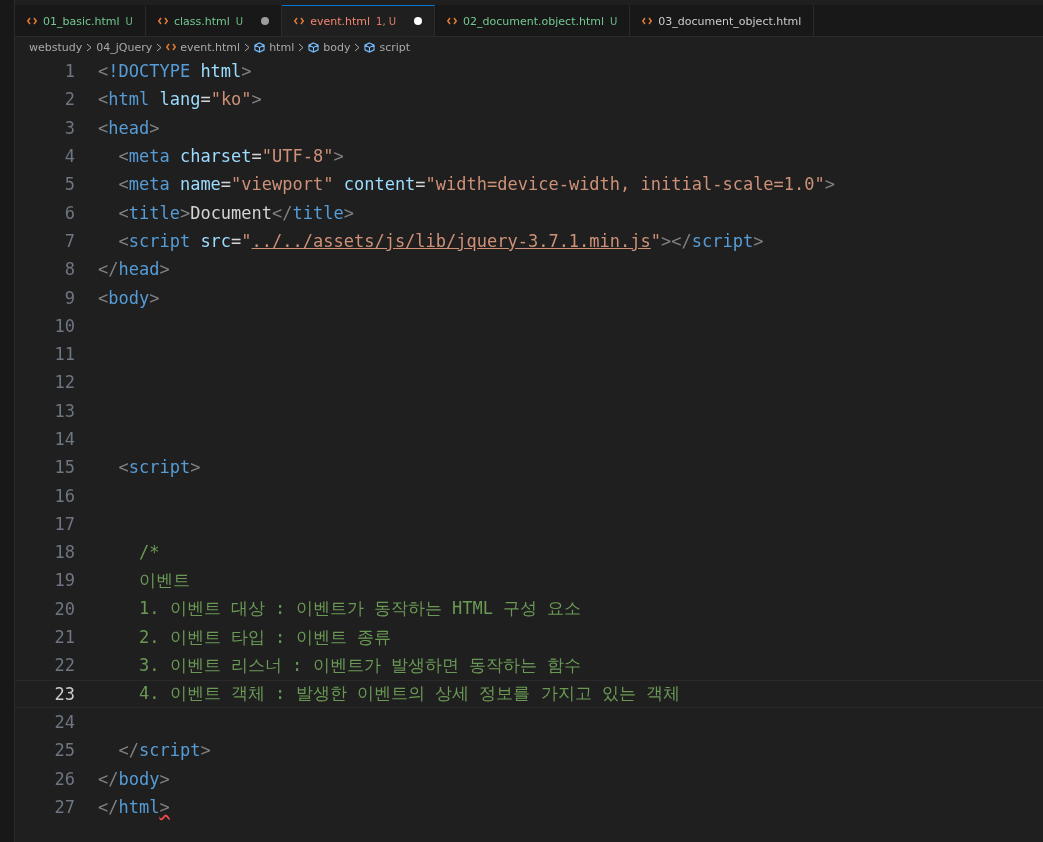 The height and width of the screenshot is (842, 1043). I want to click on line-number: 26, so click(64, 778).